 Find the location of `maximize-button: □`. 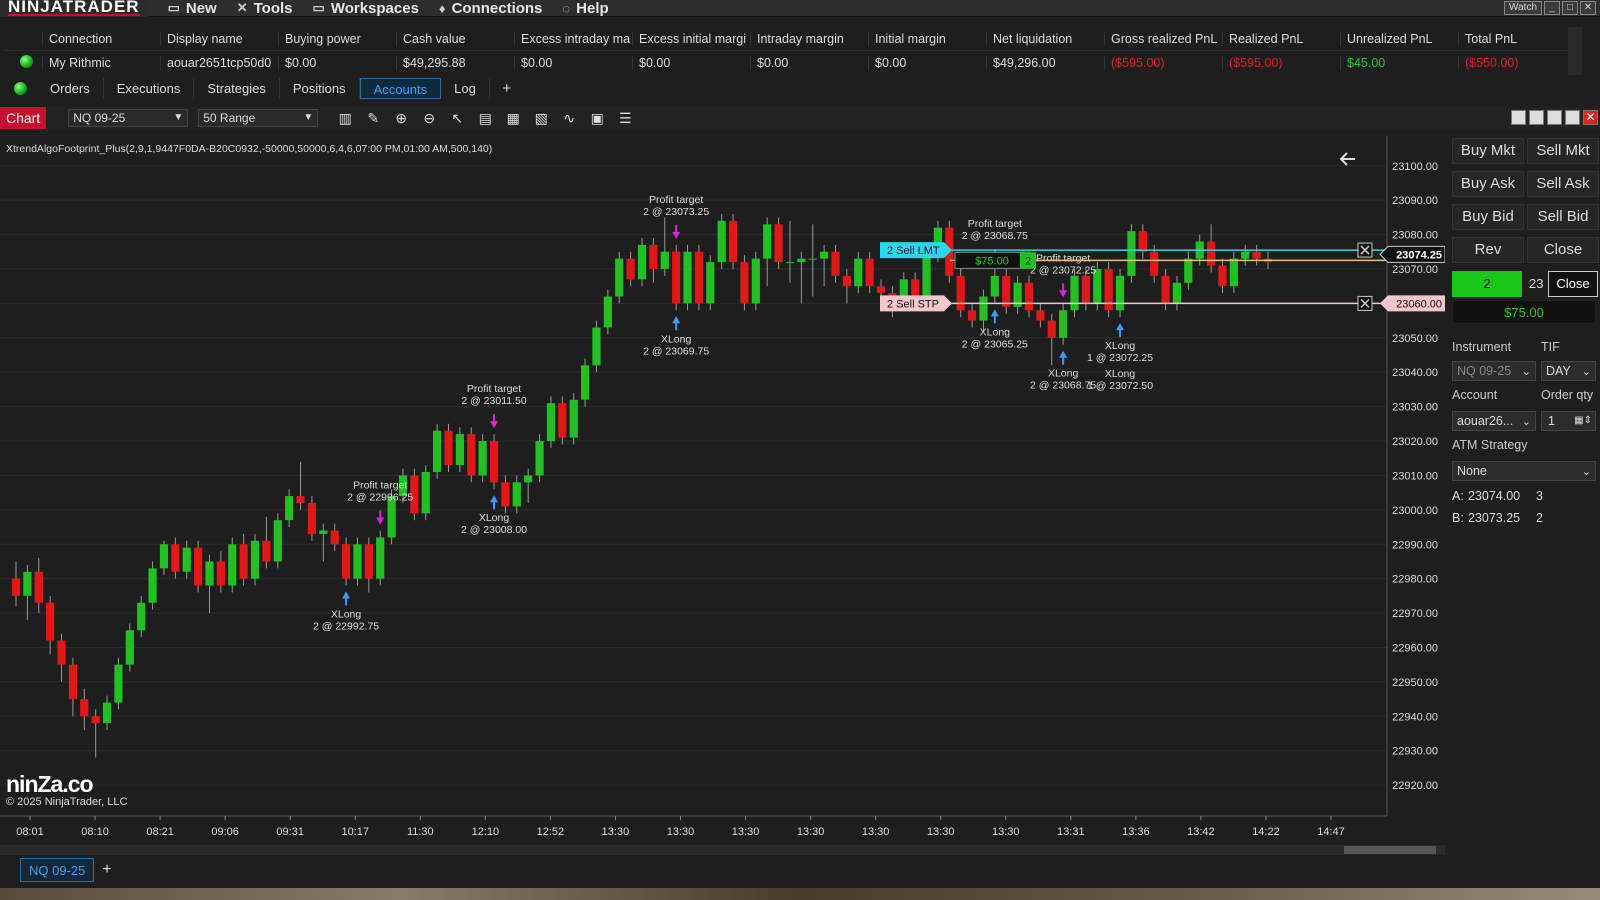

maximize-button: □ is located at coordinates (1570, 8).